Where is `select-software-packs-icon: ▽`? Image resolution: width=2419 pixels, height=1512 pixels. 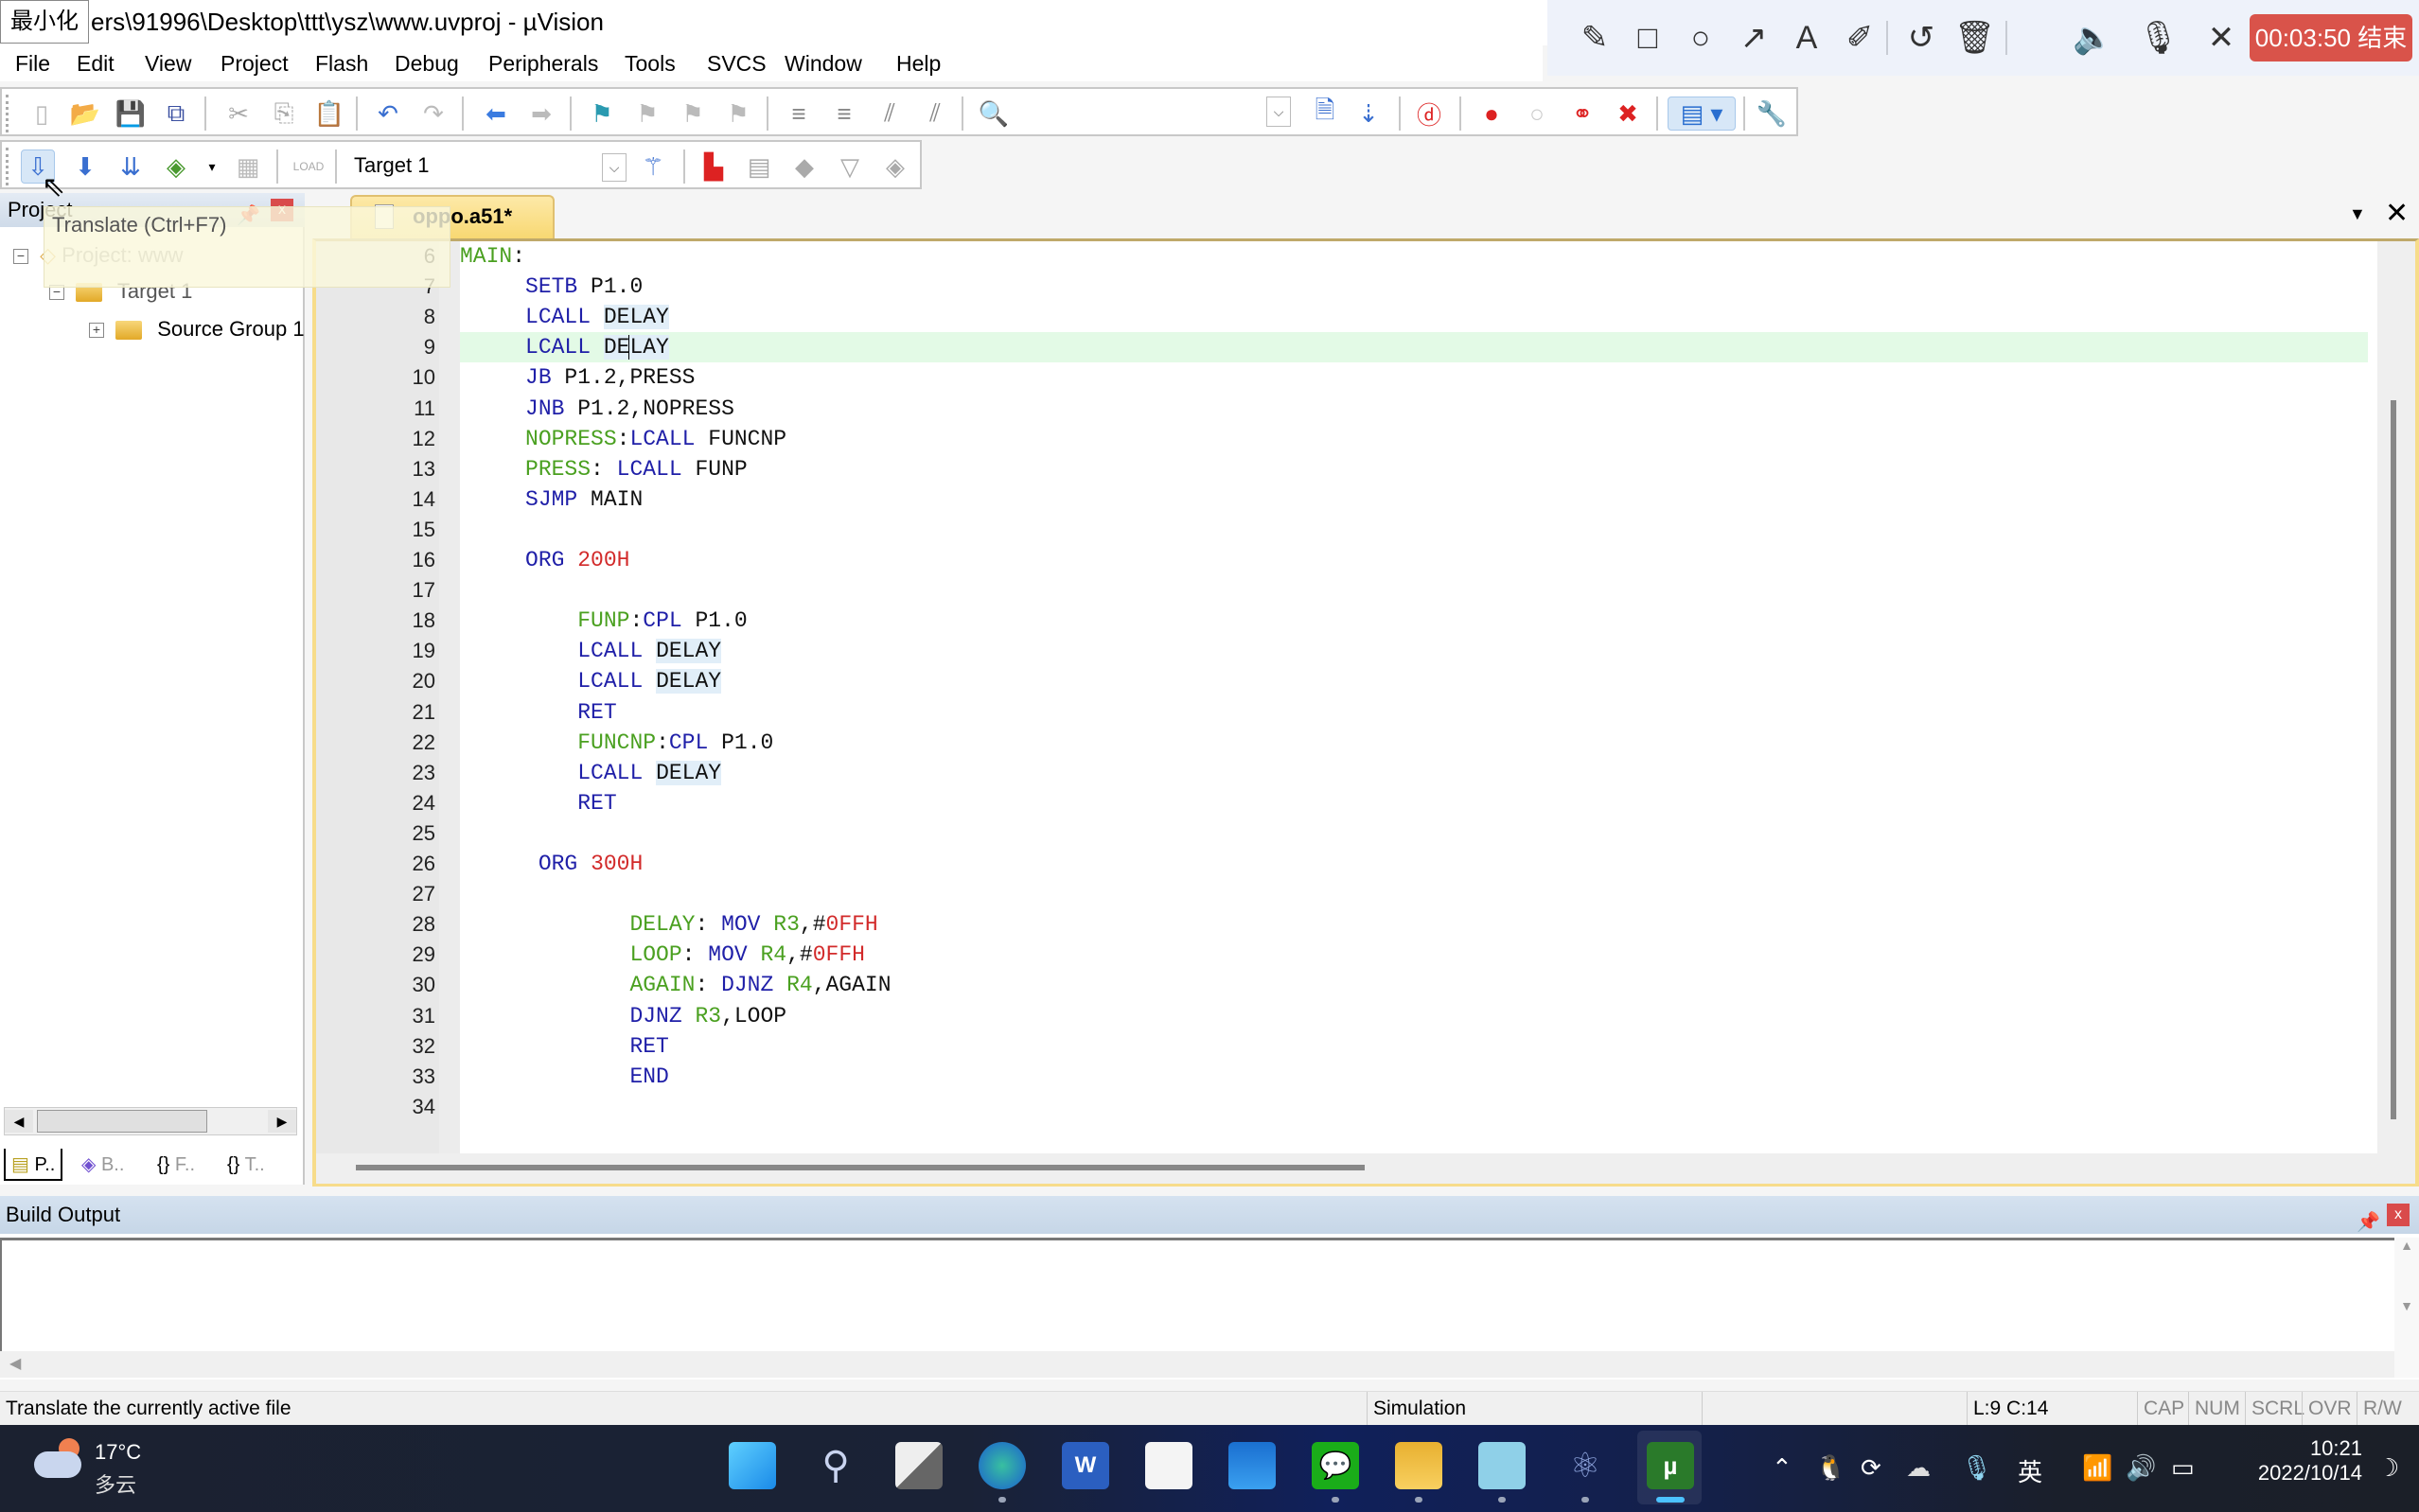
select-software-packs-icon: ▽ is located at coordinates (850, 166).